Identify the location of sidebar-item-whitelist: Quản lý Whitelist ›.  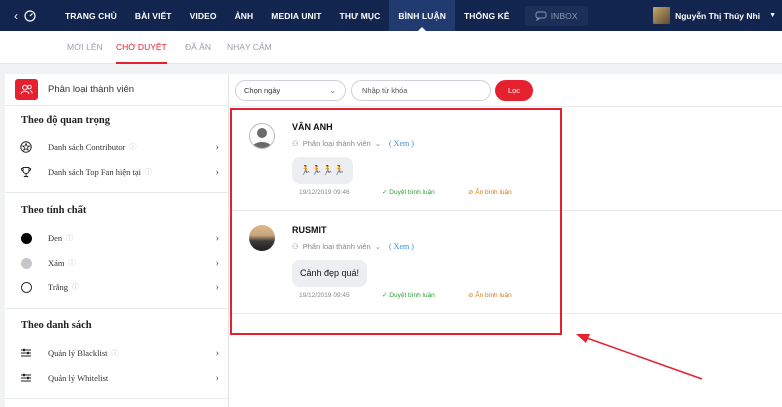
(119, 378).